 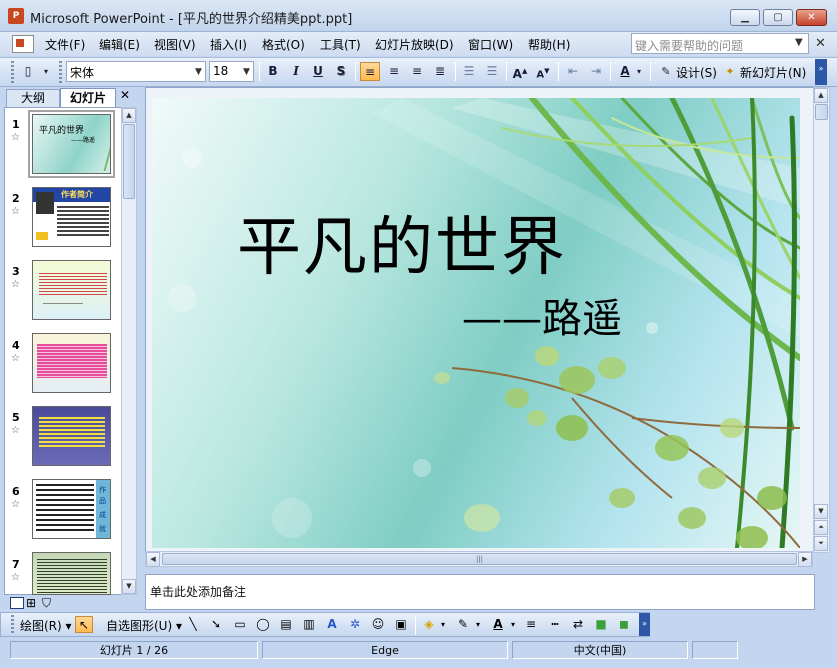 I want to click on new-slide-icon: ✦, so click(x=730, y=71).